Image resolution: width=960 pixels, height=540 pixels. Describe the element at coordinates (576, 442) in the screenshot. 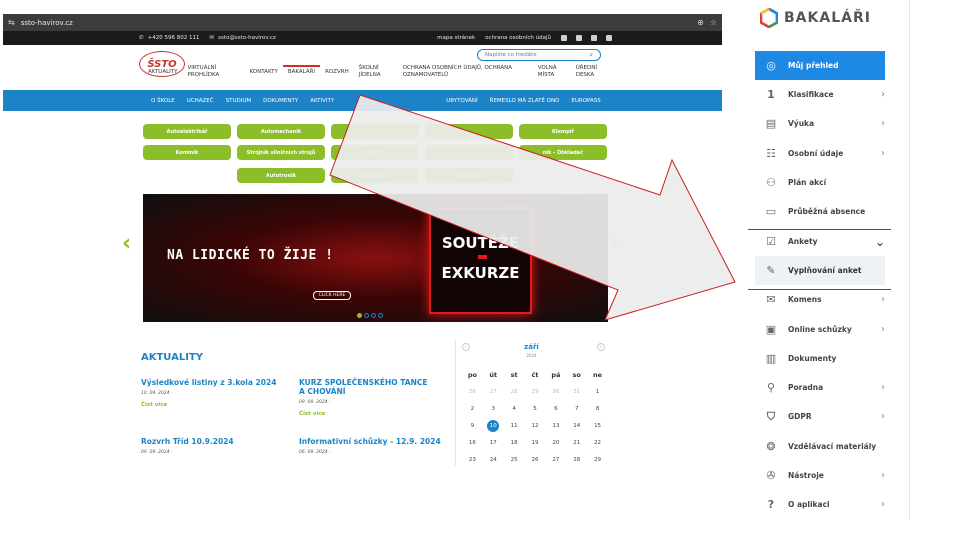

I see `calendar-day: 21` at that location.